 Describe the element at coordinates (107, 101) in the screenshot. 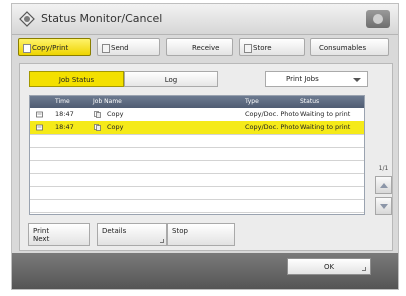

I see `column-job-name: Job Name` at that location.